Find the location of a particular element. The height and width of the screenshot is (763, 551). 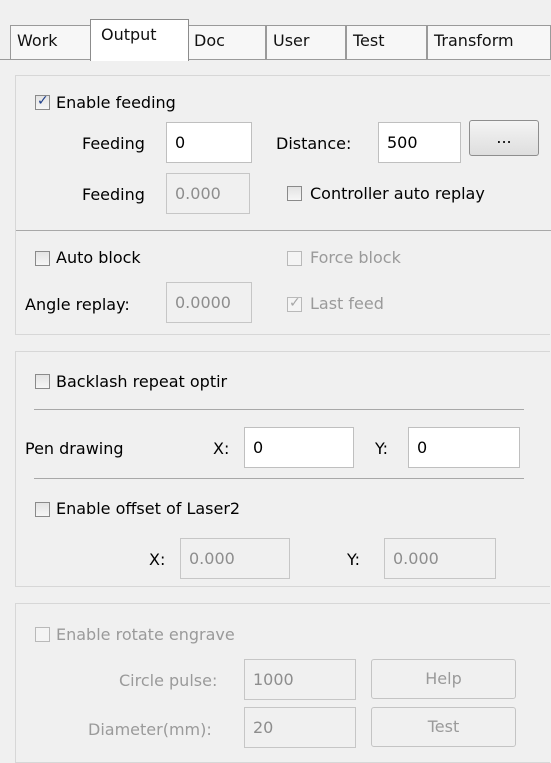

feeding2-input: 0.000 is located at coordinates (208, 193).